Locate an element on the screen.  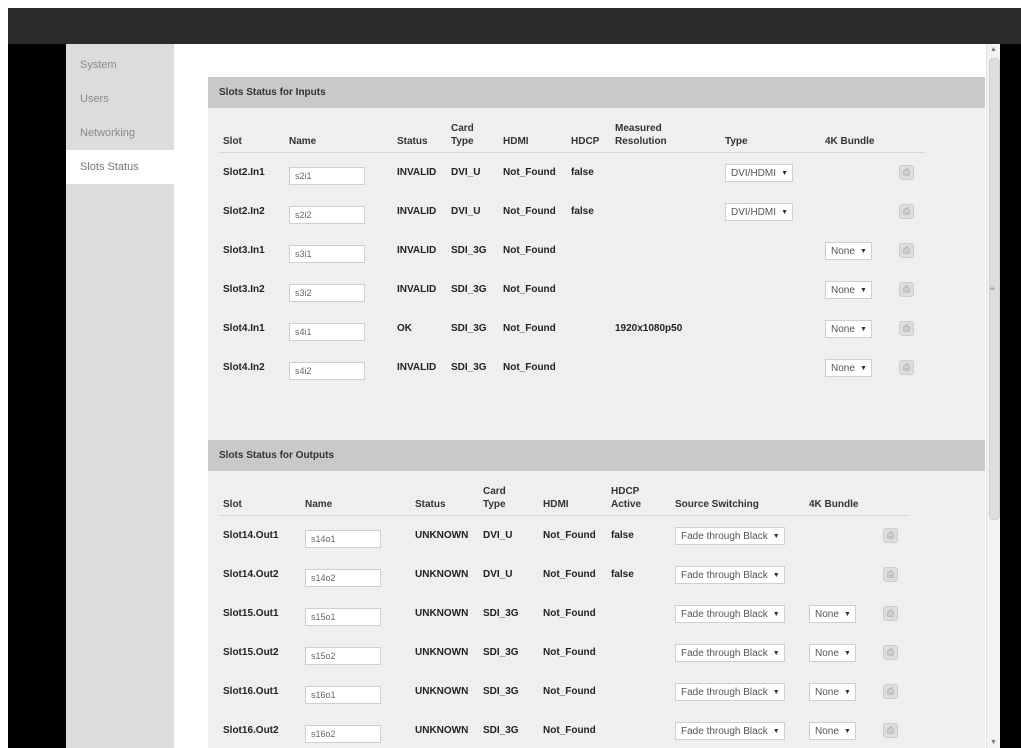
hdcp-active-cell is located at coordinates (639, 691).